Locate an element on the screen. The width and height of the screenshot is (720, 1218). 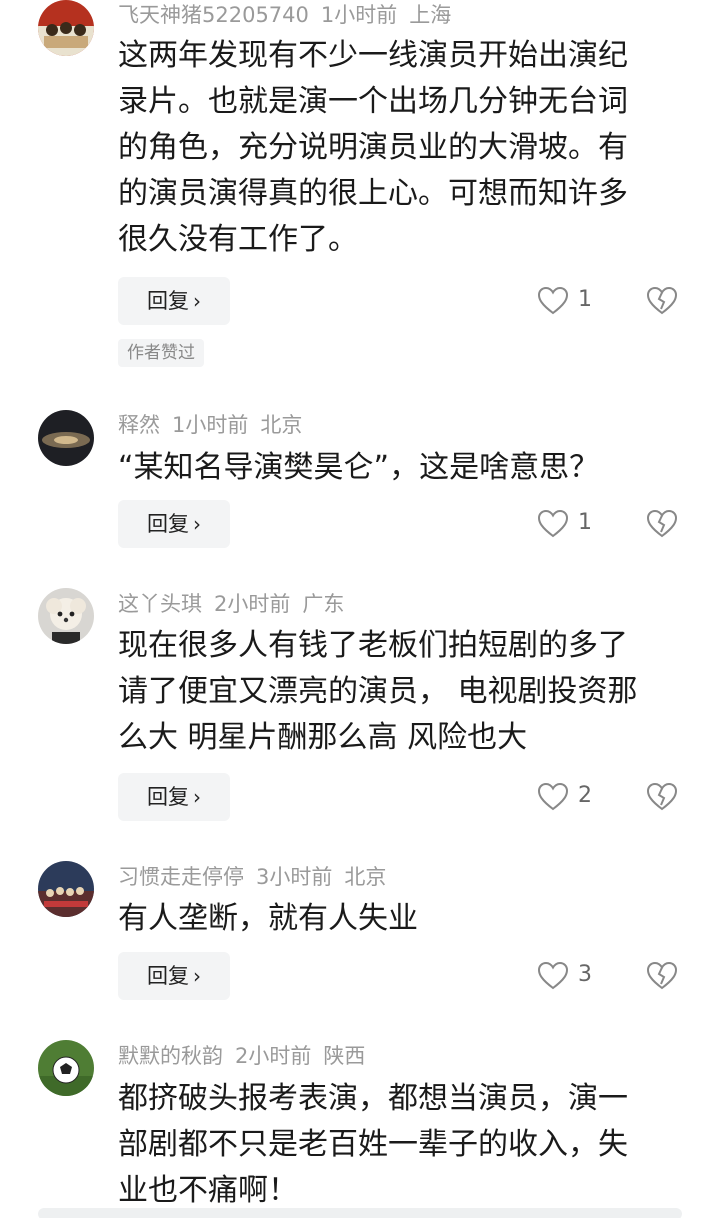
username: 这丫头琪 is located at coordinates (160, 604).